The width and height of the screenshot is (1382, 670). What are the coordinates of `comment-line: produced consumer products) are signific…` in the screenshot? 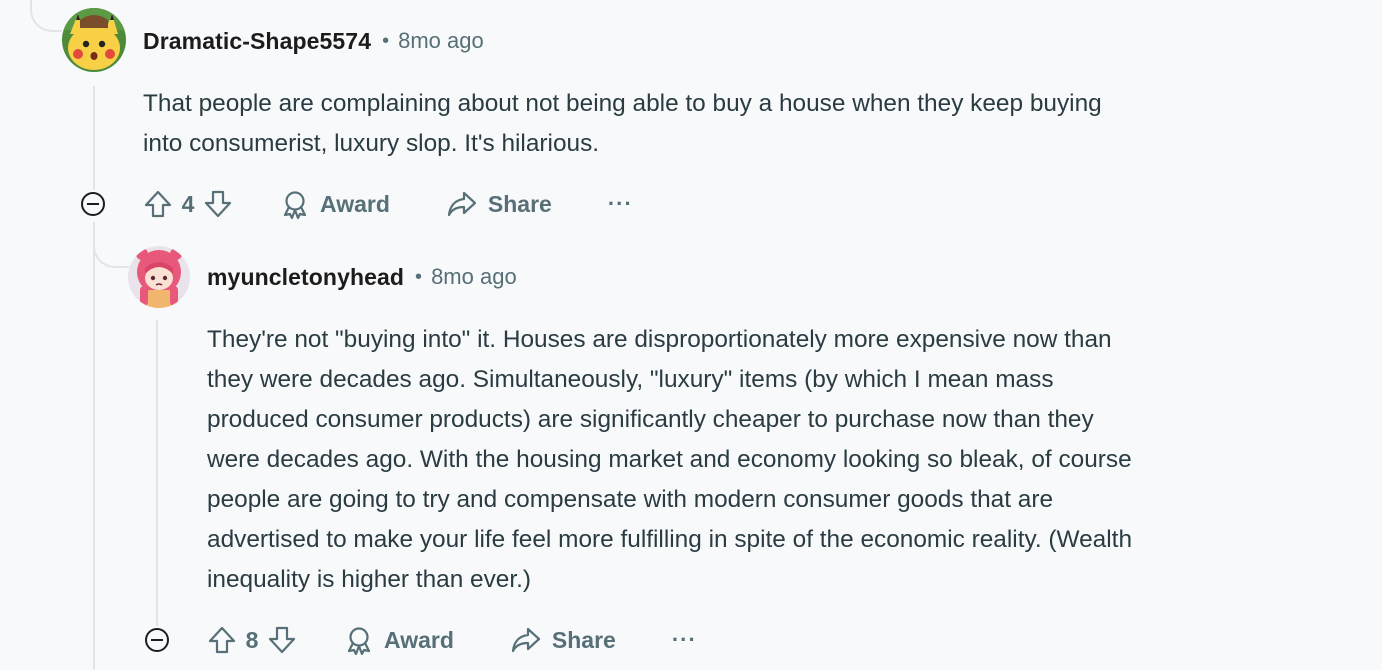 It's located at (650, 419).